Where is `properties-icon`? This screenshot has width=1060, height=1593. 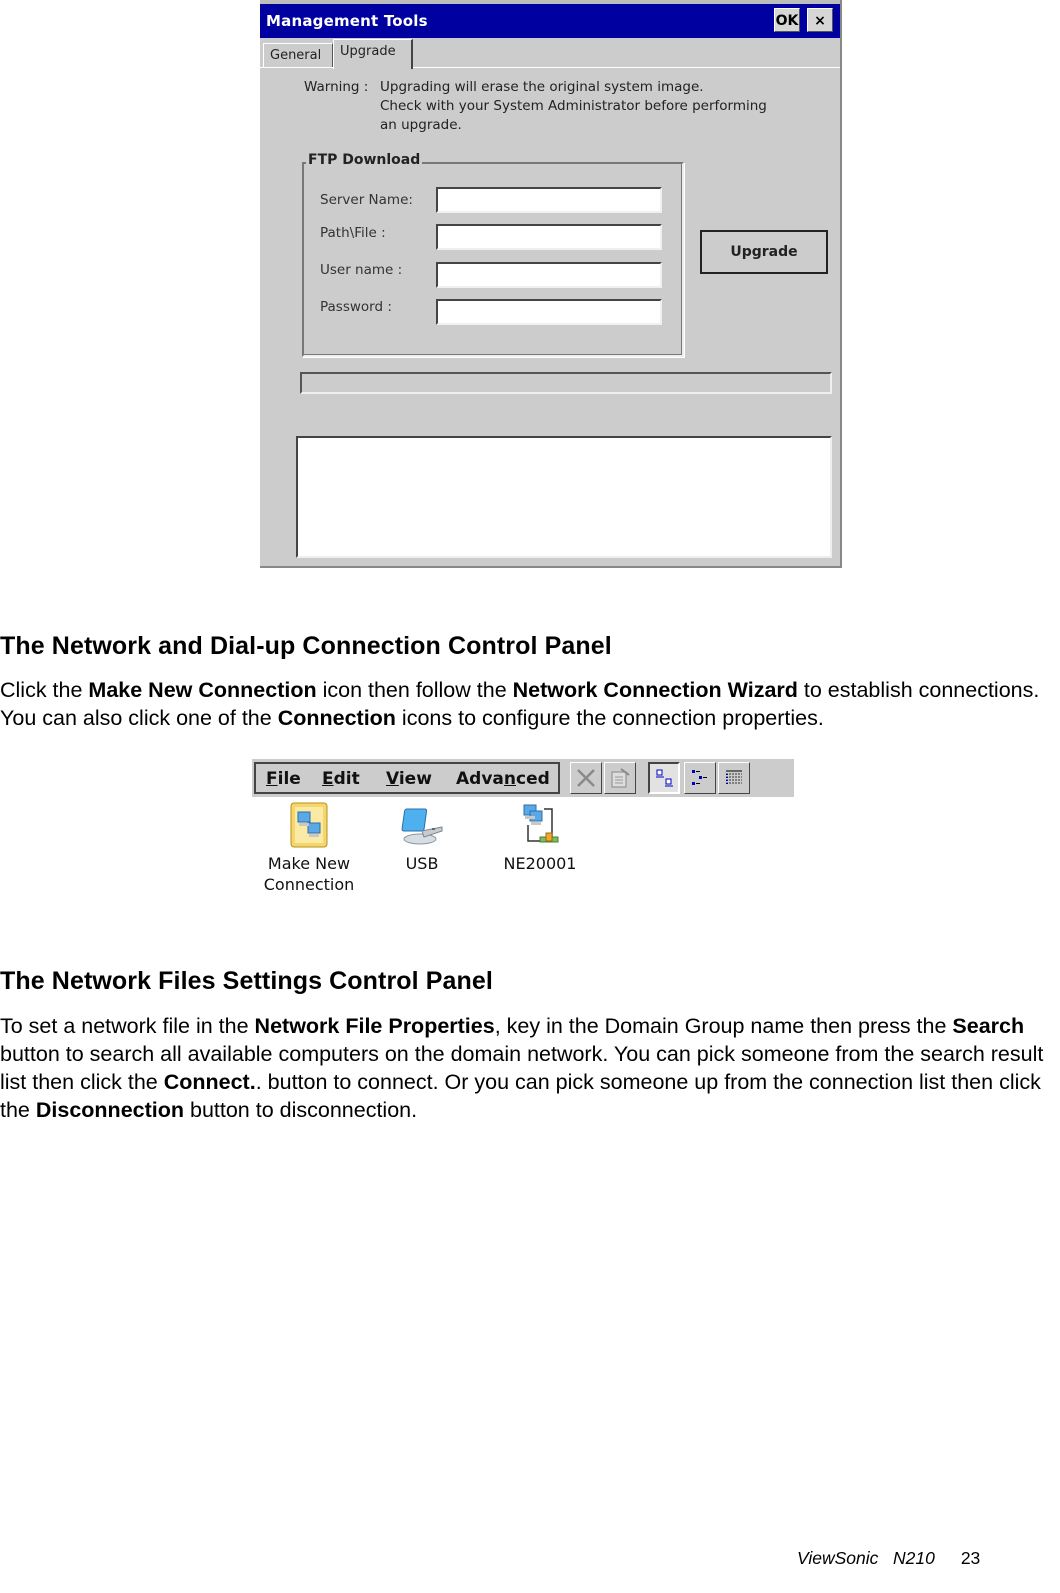
properties-icon is located at coordinates (620, 778).